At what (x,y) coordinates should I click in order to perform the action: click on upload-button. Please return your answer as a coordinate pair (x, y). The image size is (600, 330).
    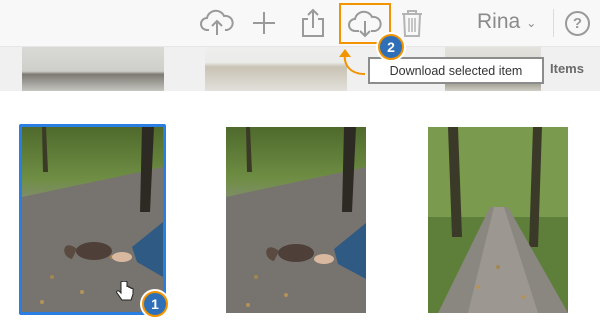
    Looking at the image, I should click on (217, 23).